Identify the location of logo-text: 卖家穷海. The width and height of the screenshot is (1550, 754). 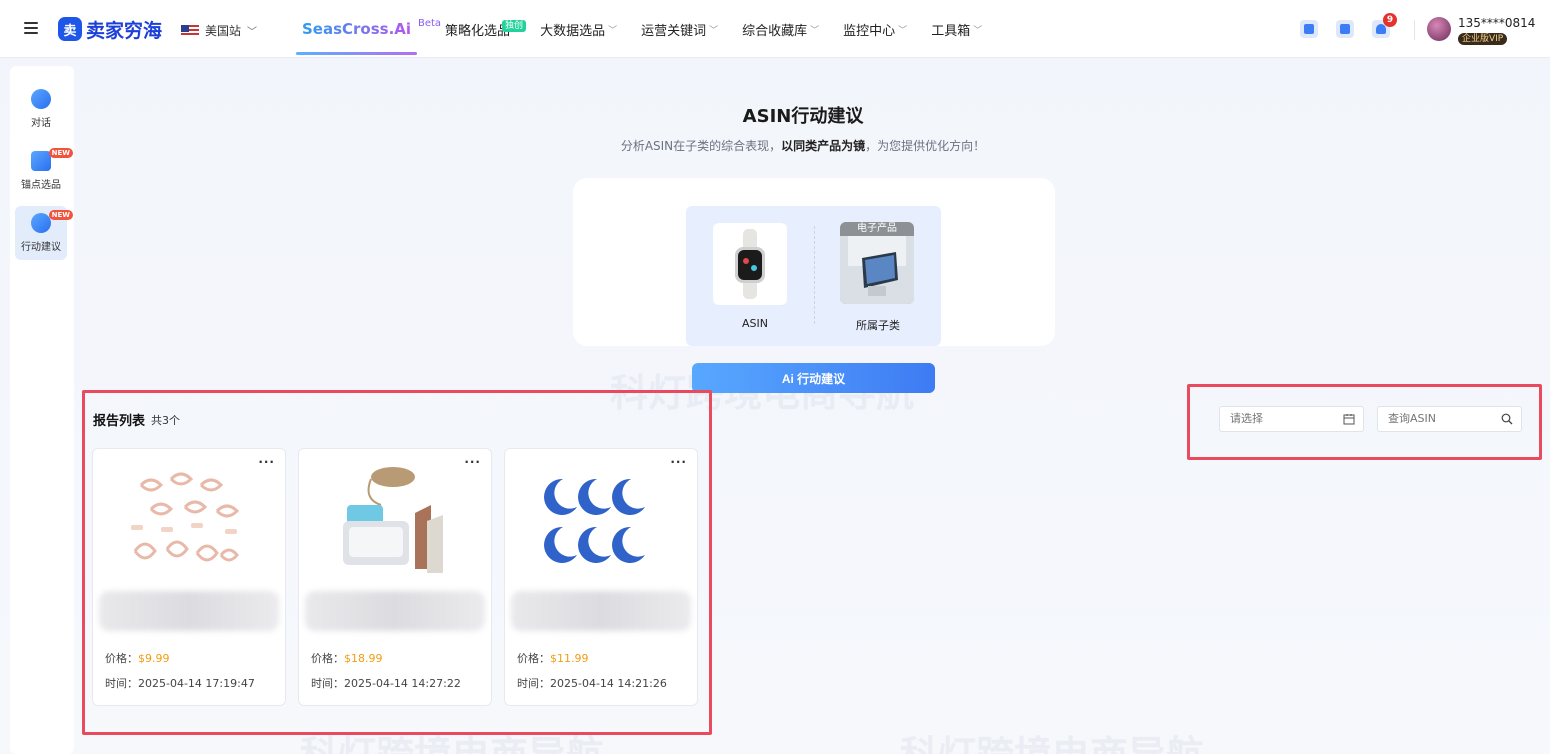
(124, 30).